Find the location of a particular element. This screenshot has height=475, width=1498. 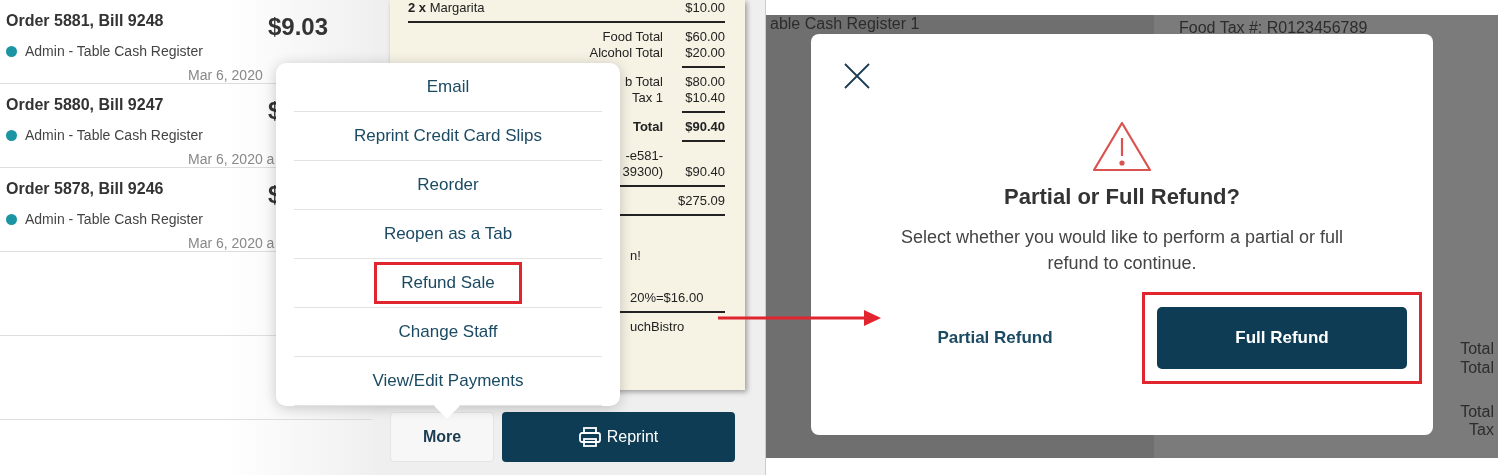

receipt-value: $80.00 is located at coordinates (705, 81).